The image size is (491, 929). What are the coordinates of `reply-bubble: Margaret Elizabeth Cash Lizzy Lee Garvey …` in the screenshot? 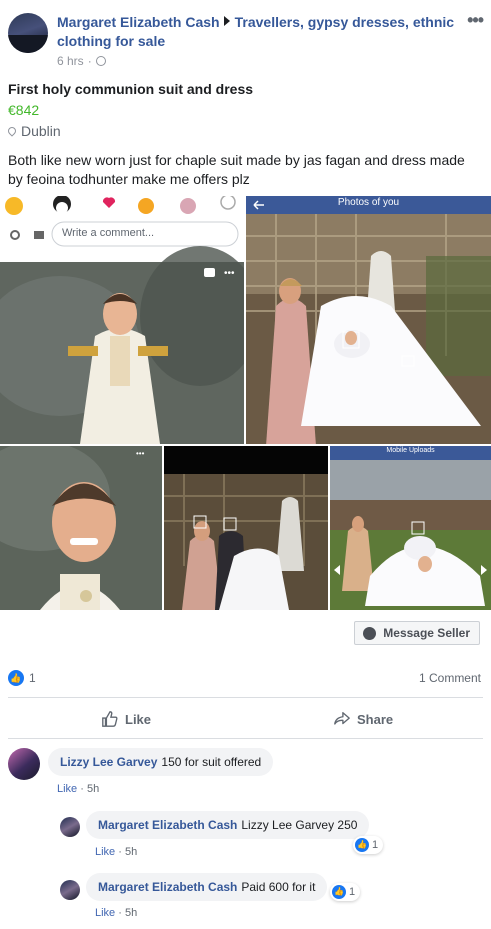 It's located at (228, 825).